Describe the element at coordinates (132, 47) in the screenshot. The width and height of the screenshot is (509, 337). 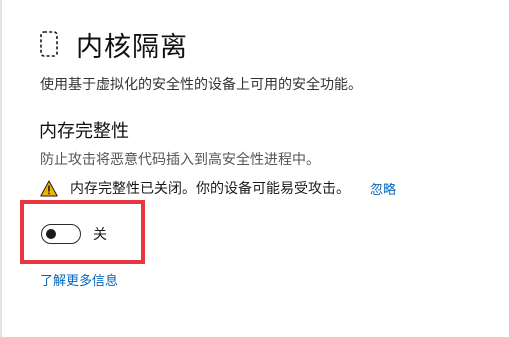
I see `page-title: 内核隔离` at that location.